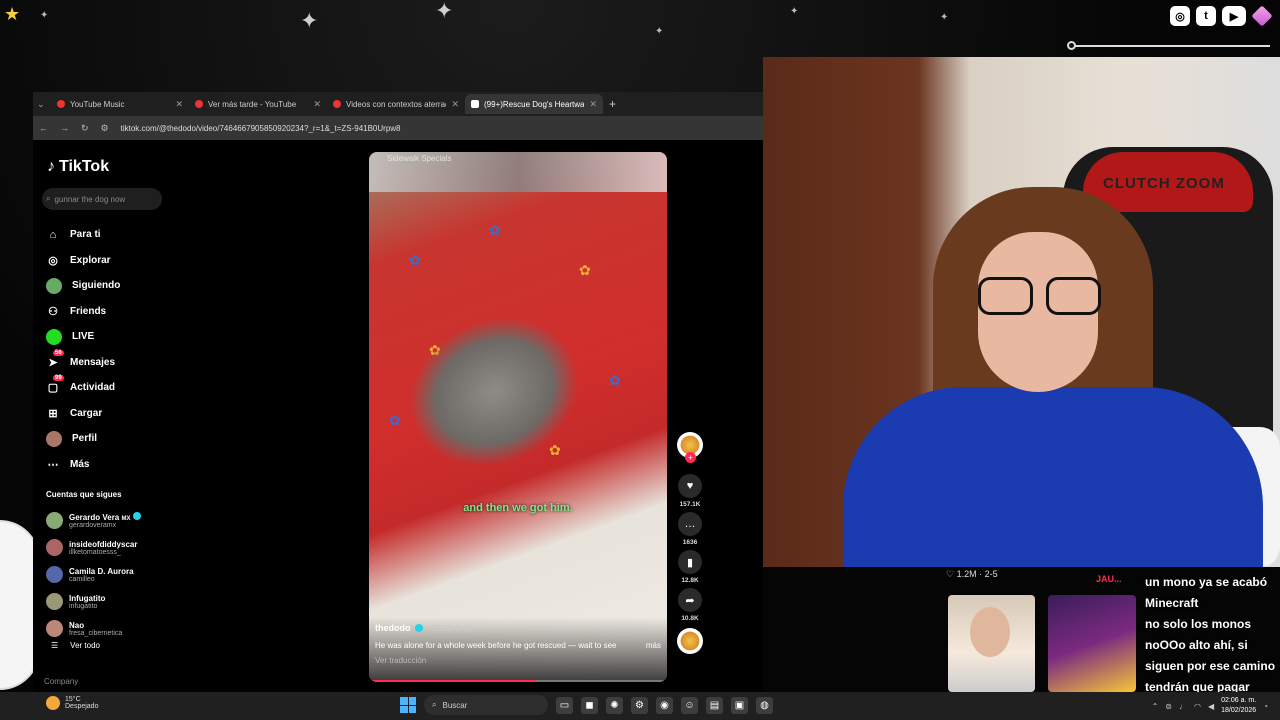 Image resolution: width=1280 pixels, height=720 pixels. Describe the element at coordinates (1155, 706) in the screenshot. I see `chevron-up-icon: ⌃` at that location.